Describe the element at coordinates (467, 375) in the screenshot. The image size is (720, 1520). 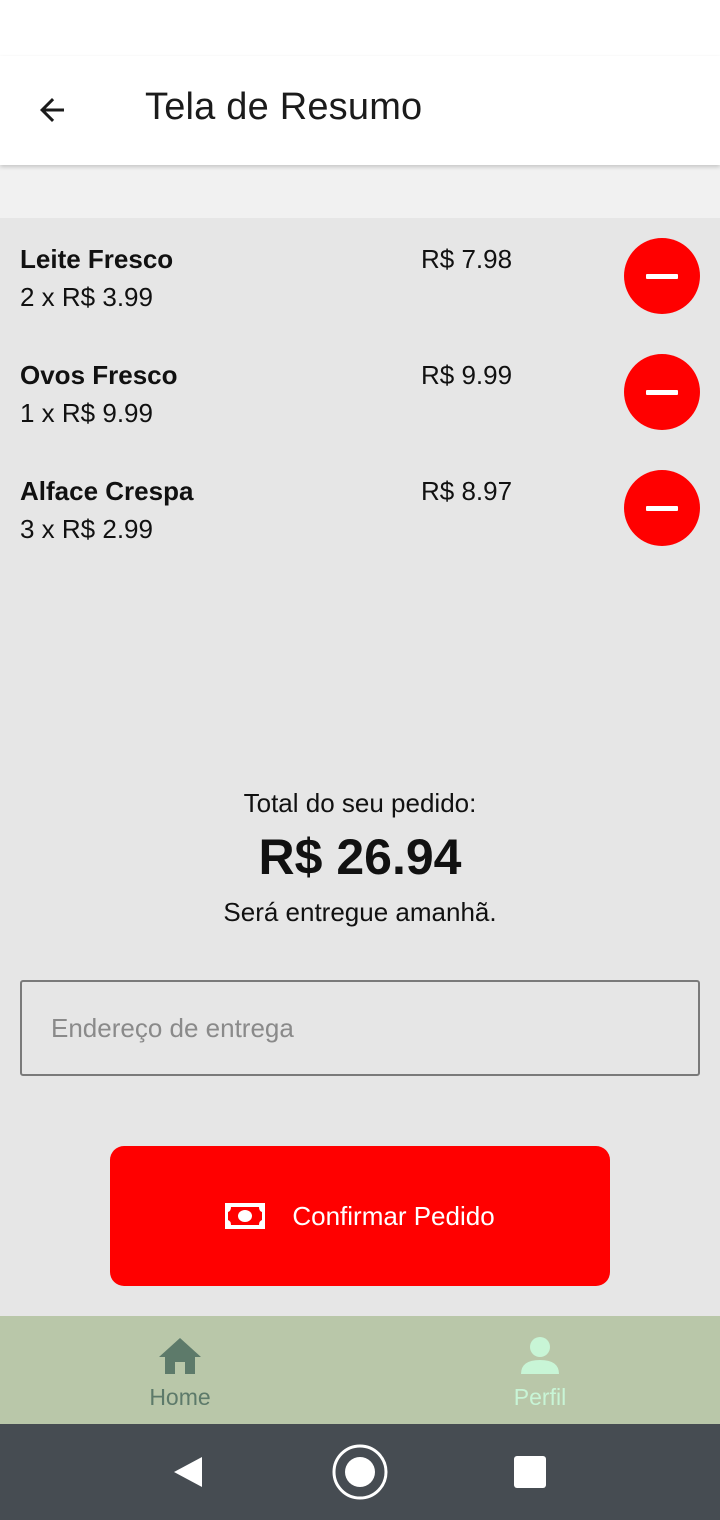
I see `item-price: R$ 9.99` at that location.